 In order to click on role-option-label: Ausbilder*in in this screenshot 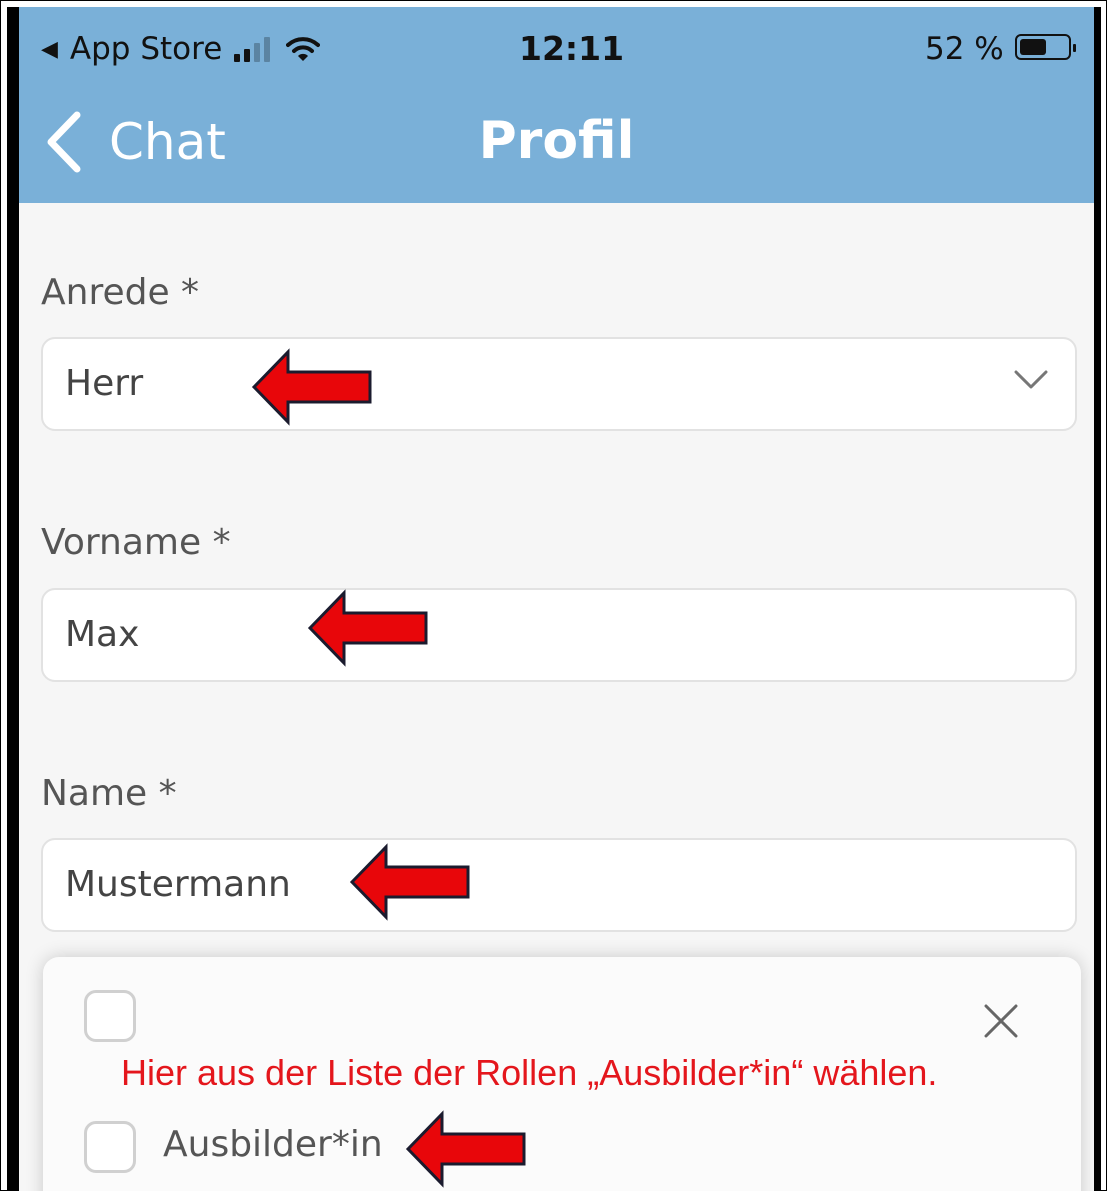, I will do `click(273, 1144)`.